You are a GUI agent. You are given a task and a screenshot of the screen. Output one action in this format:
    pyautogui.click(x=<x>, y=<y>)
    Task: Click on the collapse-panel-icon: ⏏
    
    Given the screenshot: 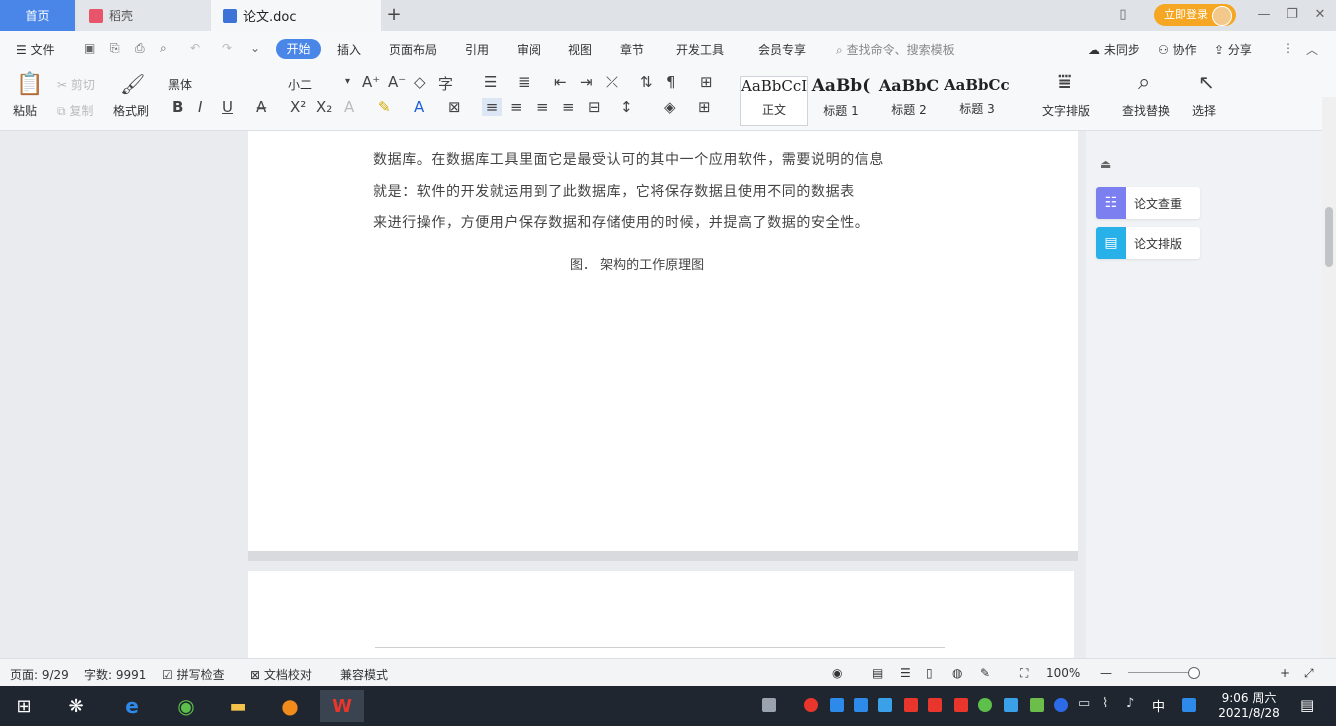 What is the action you would take?
    pyautogui.click(x=1105, y=164)
    